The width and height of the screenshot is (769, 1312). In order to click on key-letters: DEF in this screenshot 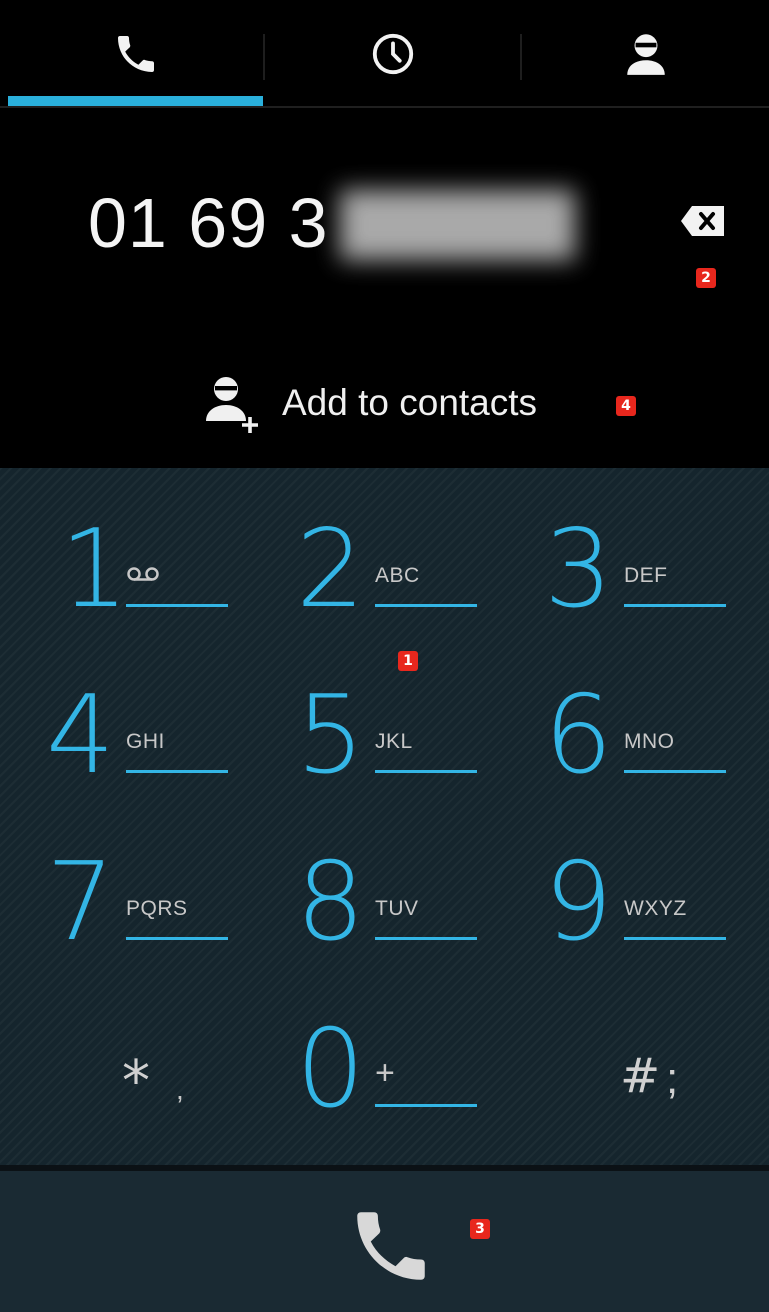, I will do `click(646, 575)`.